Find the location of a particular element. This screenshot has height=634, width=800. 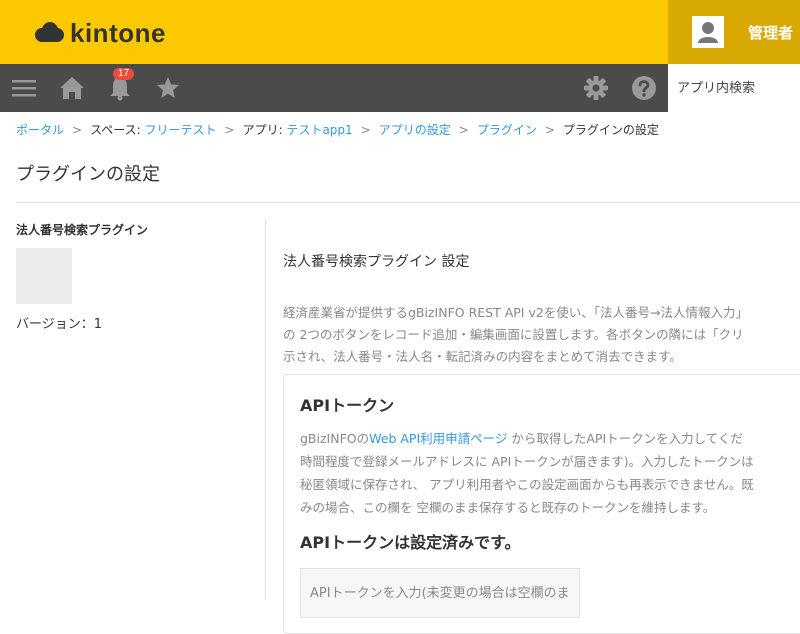

breadcrumb-plugins-link: プラグイン is located at coordinates (507, 130).